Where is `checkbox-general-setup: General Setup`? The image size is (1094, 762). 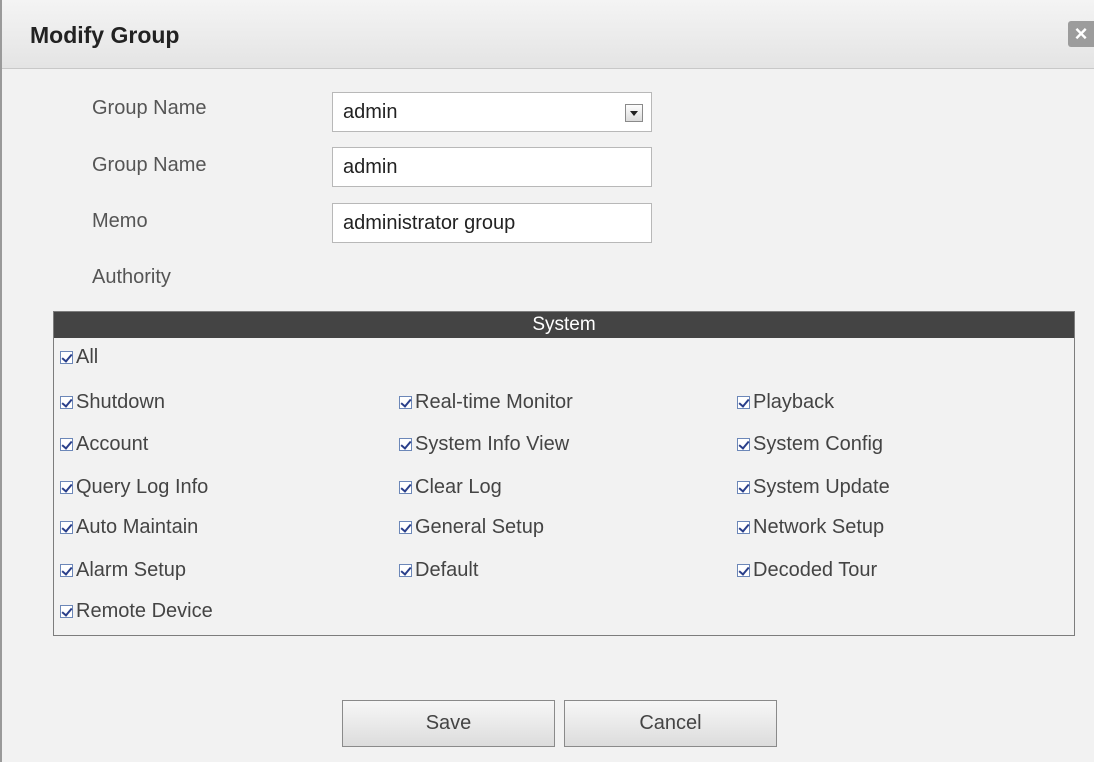 checkbox-general-setup: General Setup is located at coordinates (471, 527).